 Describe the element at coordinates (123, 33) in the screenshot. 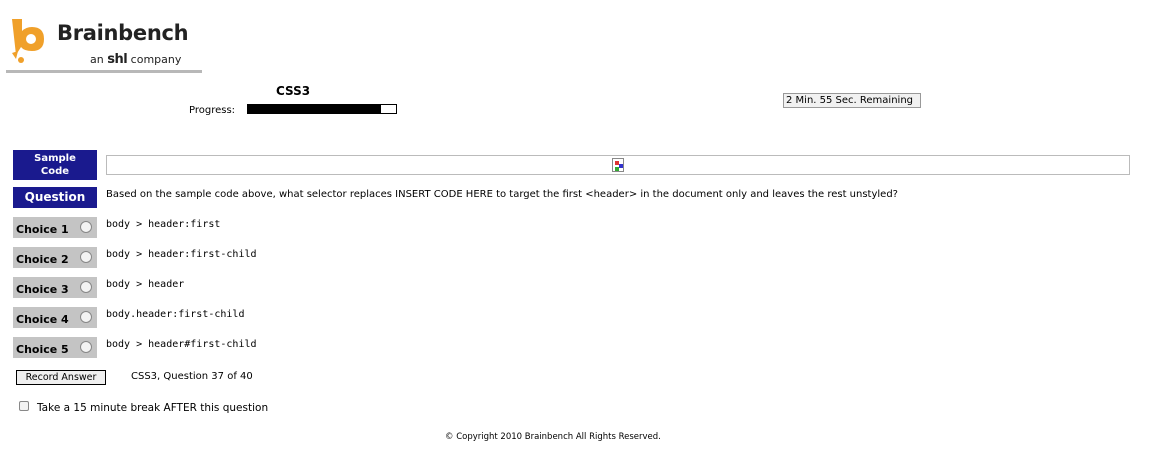

I see `brand-name: Brainbench` at that location.